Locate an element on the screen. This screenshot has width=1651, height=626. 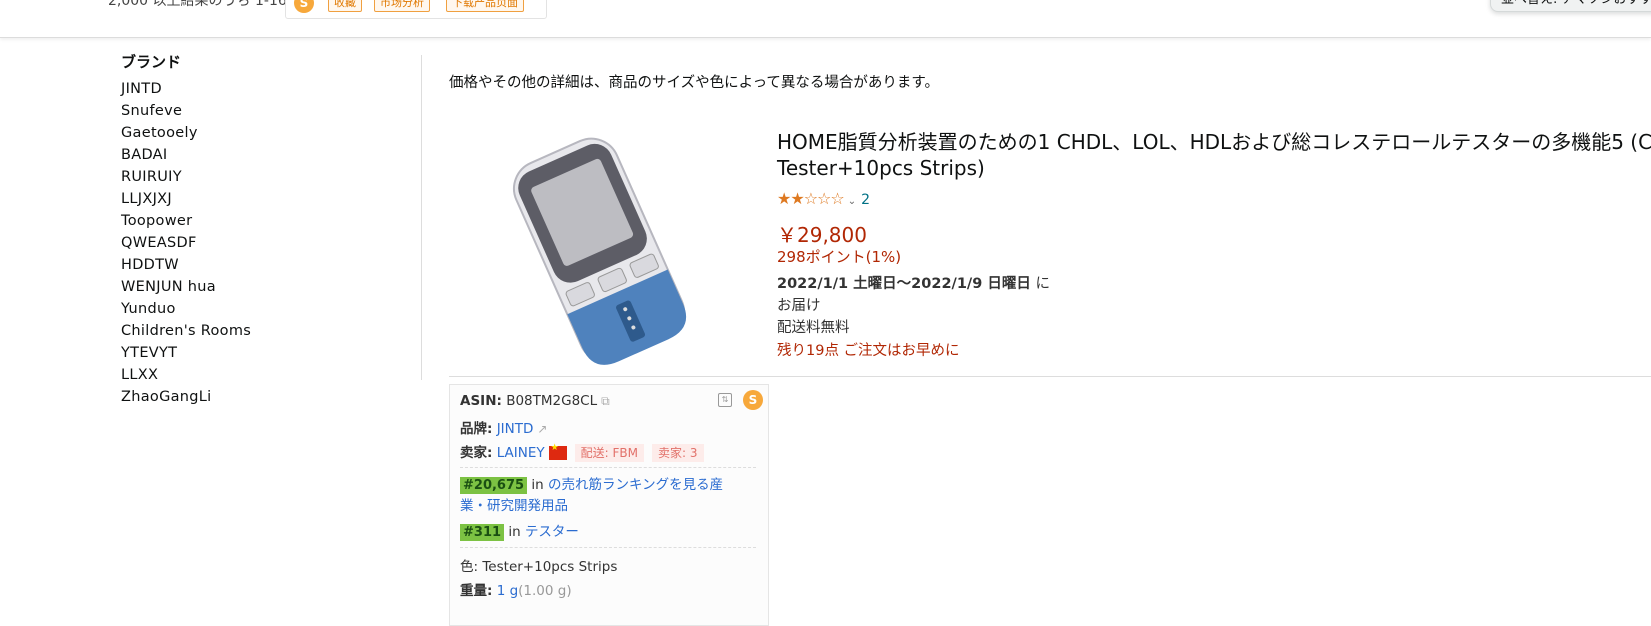
brand-filter-item: Yunduo is located at coordinates (261, 309).